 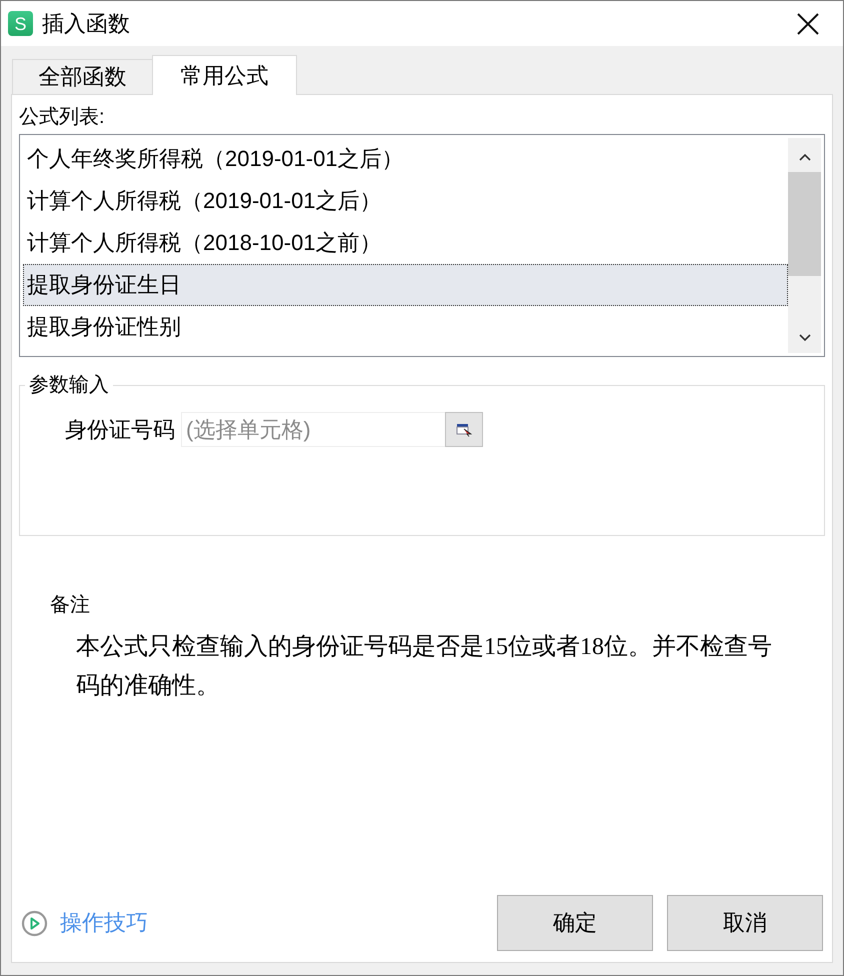 I want to click on list-item: 计算个人所得税（2018-10-01之前）, so click(x=405, y=243).